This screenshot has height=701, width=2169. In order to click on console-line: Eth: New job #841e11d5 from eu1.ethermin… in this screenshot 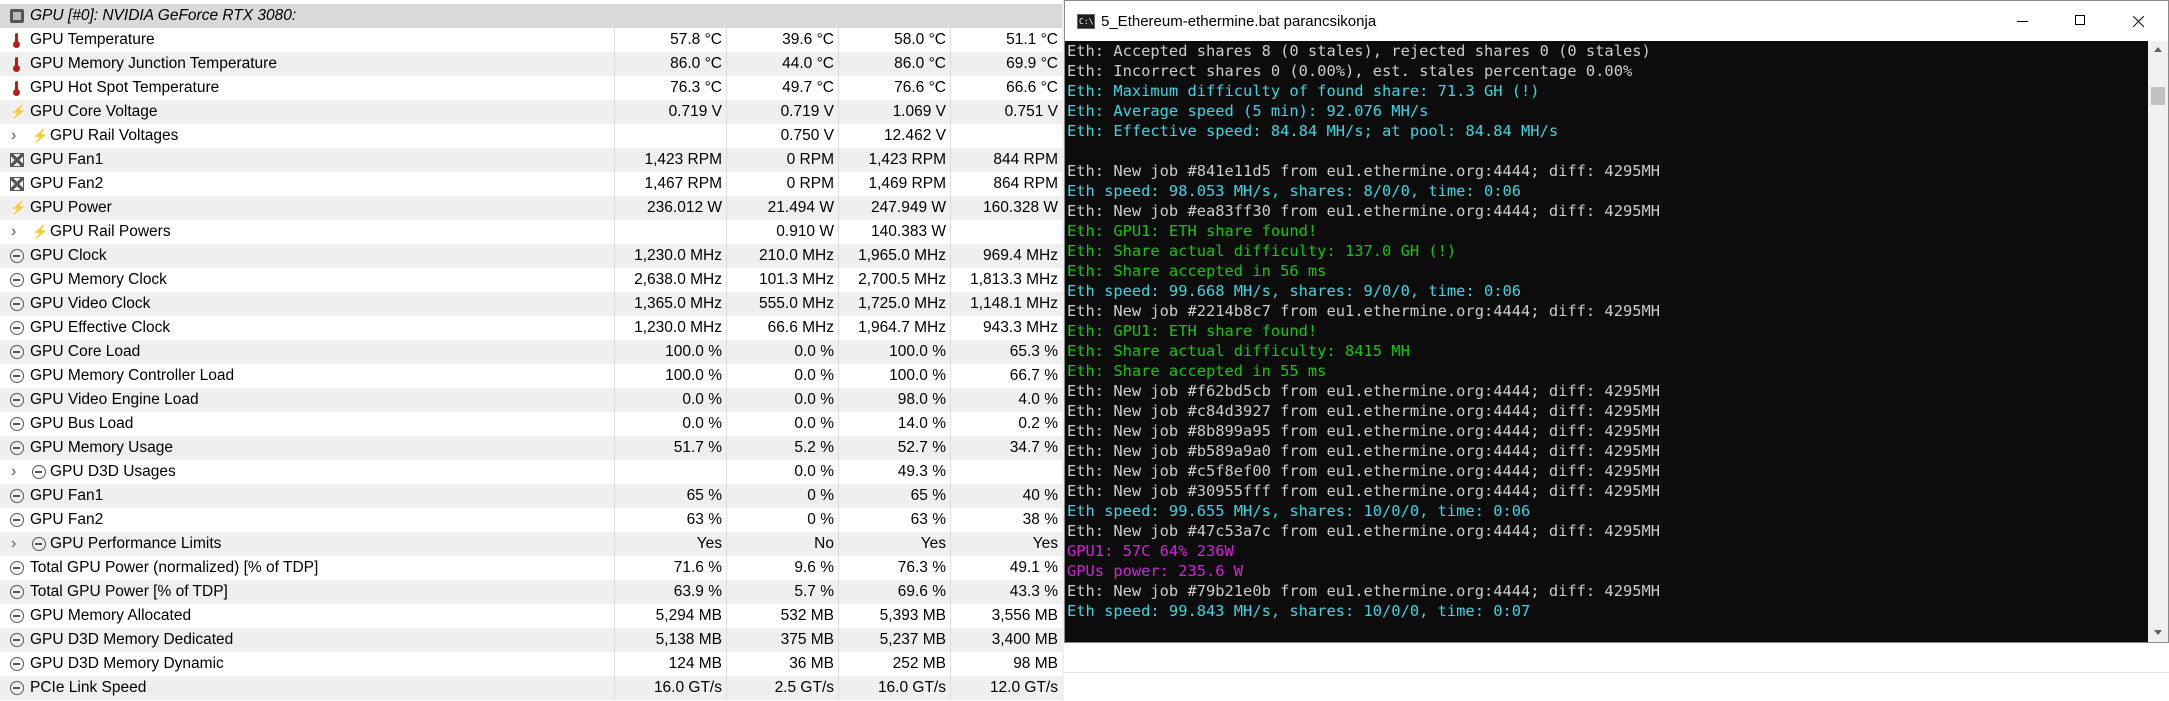, I will do `click(1364, 171)`.